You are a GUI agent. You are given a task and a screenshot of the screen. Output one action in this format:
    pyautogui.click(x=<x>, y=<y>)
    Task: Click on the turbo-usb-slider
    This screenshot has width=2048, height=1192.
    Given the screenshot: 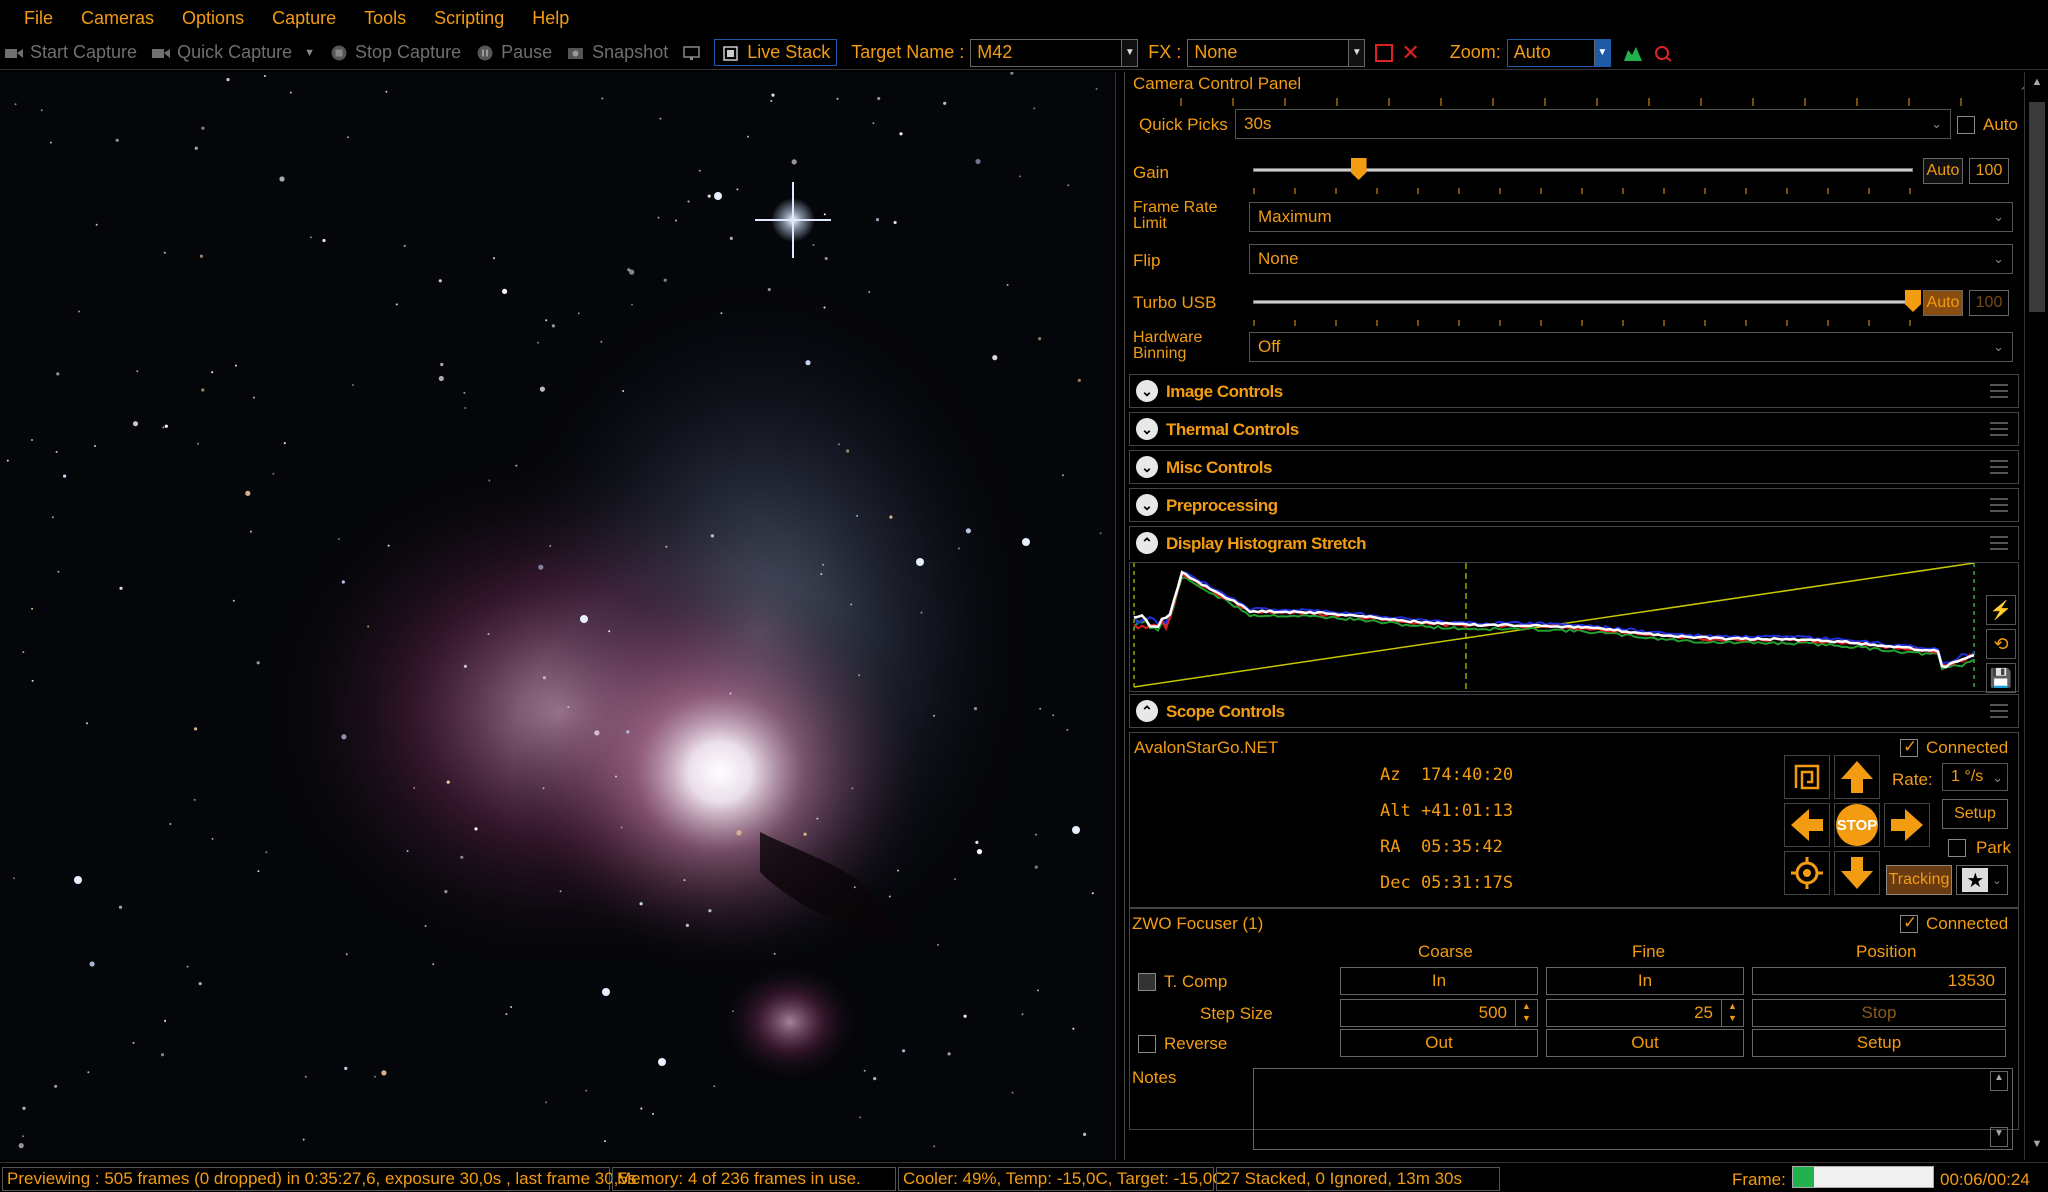 What is the action you would take?
    pyautogui.click(x=1583, y=302)
    